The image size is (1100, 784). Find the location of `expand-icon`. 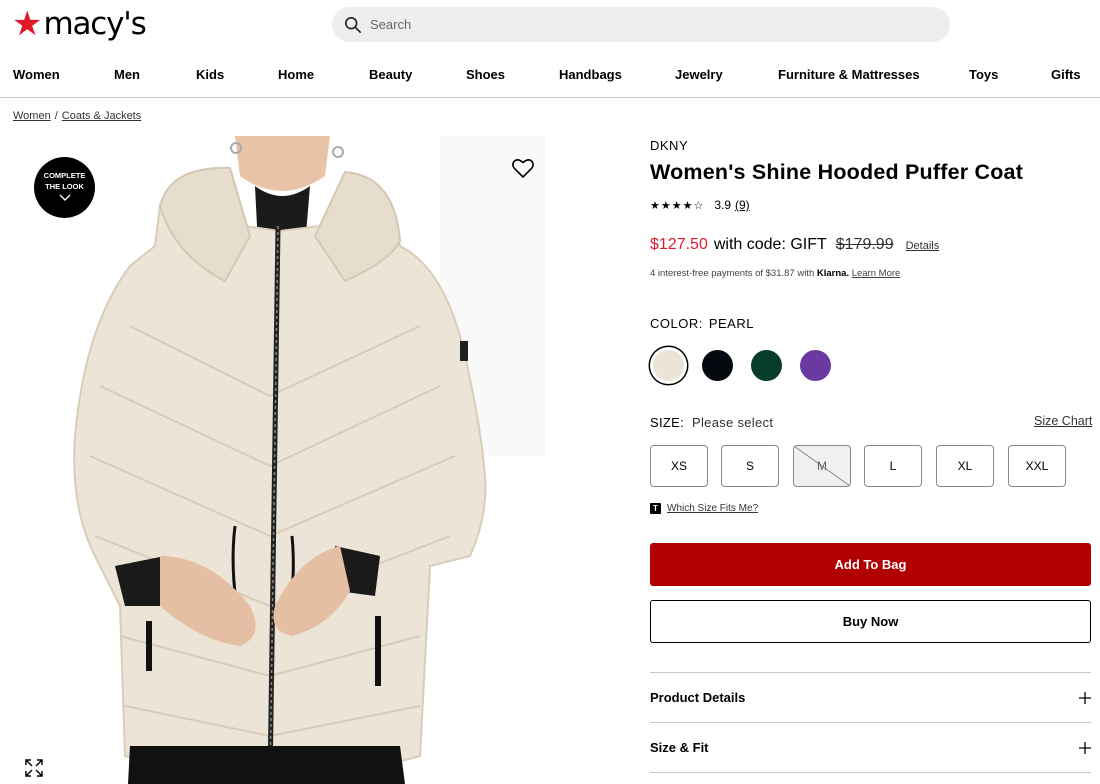

expand-icon is located at coordinates (34, 768).